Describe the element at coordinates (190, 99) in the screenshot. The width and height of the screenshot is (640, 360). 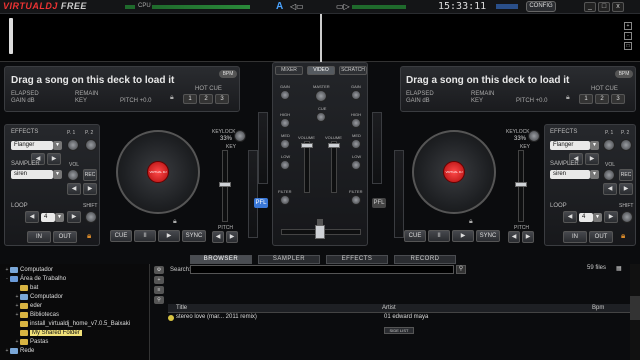
I see `deck-left-hotcue-1: 1` at that location.